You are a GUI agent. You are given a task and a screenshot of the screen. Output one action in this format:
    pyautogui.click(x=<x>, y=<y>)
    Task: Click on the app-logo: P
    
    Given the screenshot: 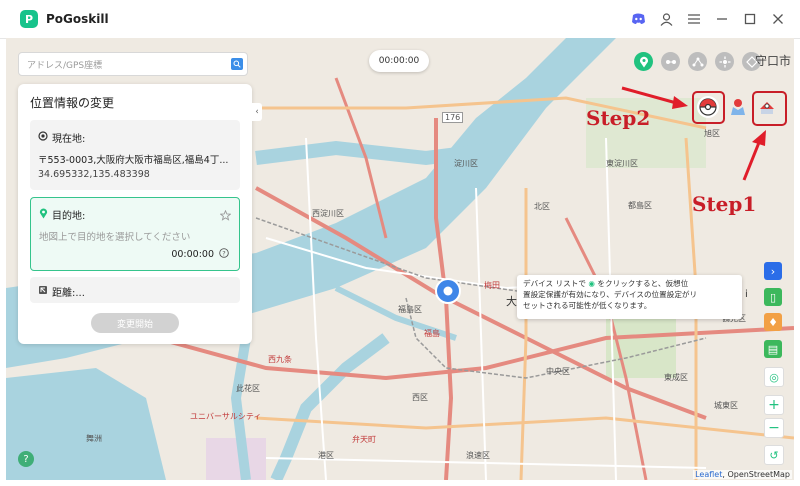 What is the action you would take?
    pyautogui.click(x=29, y=19)
    